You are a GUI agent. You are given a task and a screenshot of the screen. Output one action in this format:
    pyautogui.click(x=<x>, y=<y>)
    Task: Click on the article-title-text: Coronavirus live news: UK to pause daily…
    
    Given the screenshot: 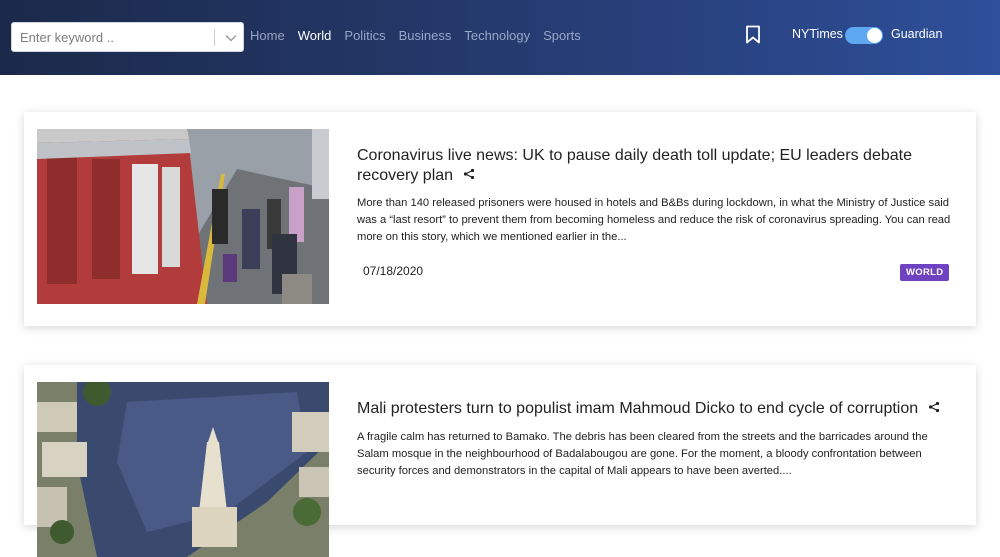 What is the action you would take?
    pyautogui.click(x=634, y=165)
    